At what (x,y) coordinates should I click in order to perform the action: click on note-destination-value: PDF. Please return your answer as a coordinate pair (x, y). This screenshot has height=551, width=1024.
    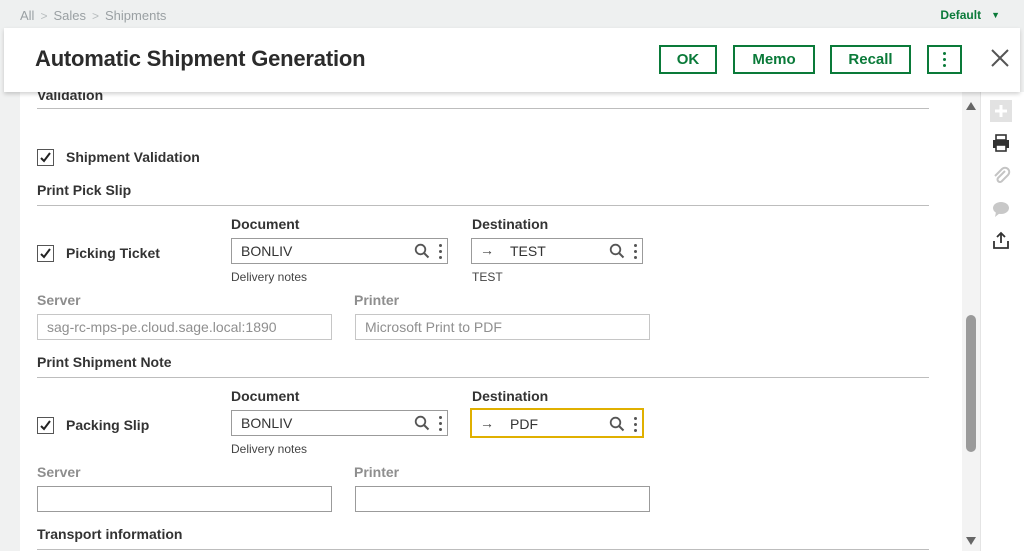
    Looking at the image, I should click on (524, 424).